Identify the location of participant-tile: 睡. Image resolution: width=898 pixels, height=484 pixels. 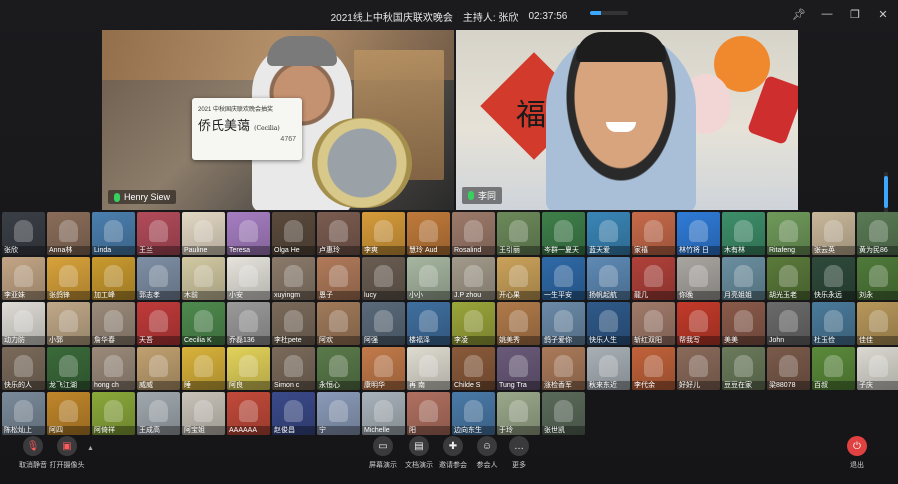
(203, 368).